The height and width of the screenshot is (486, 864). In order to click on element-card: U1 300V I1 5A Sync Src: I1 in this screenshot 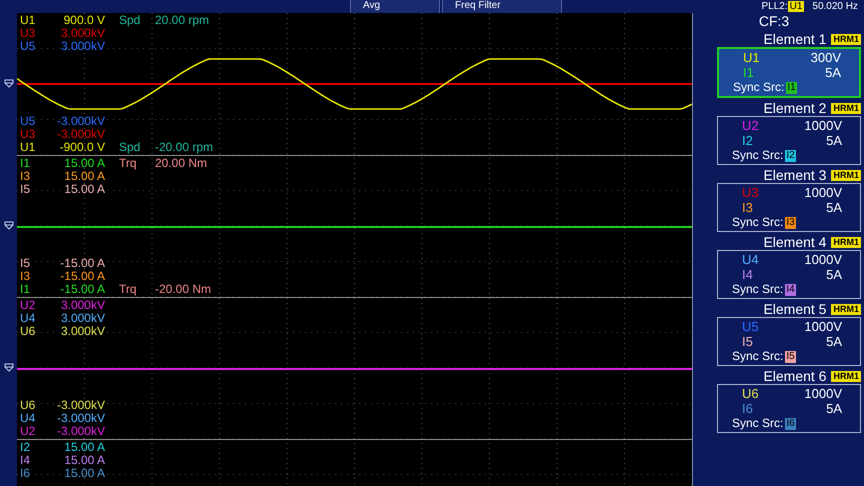, I will do `click(789, 72)`.